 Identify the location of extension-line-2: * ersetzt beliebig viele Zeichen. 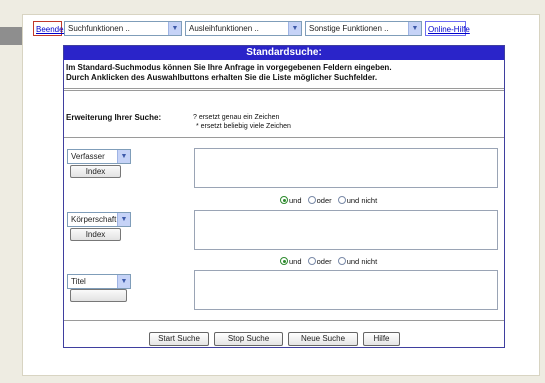
(243, 126).